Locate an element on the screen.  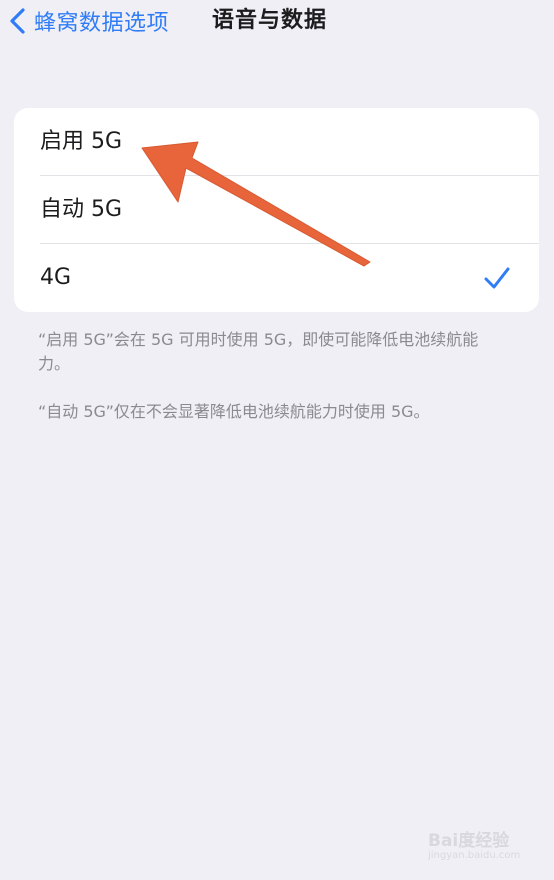
option-label: 自动 5G is located at coordinates (81, 209).